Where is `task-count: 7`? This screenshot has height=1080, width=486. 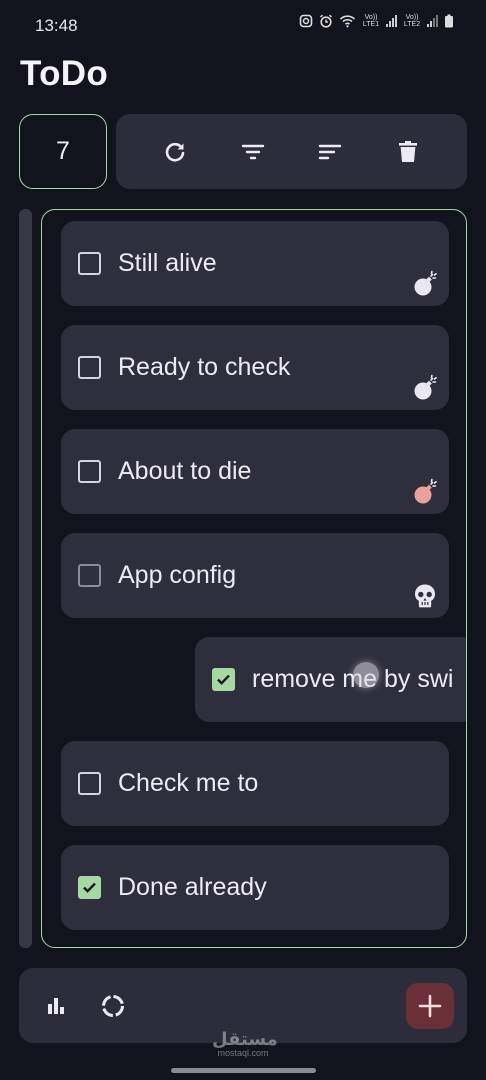 task-count: 7 is located at coordinates (63, 151).